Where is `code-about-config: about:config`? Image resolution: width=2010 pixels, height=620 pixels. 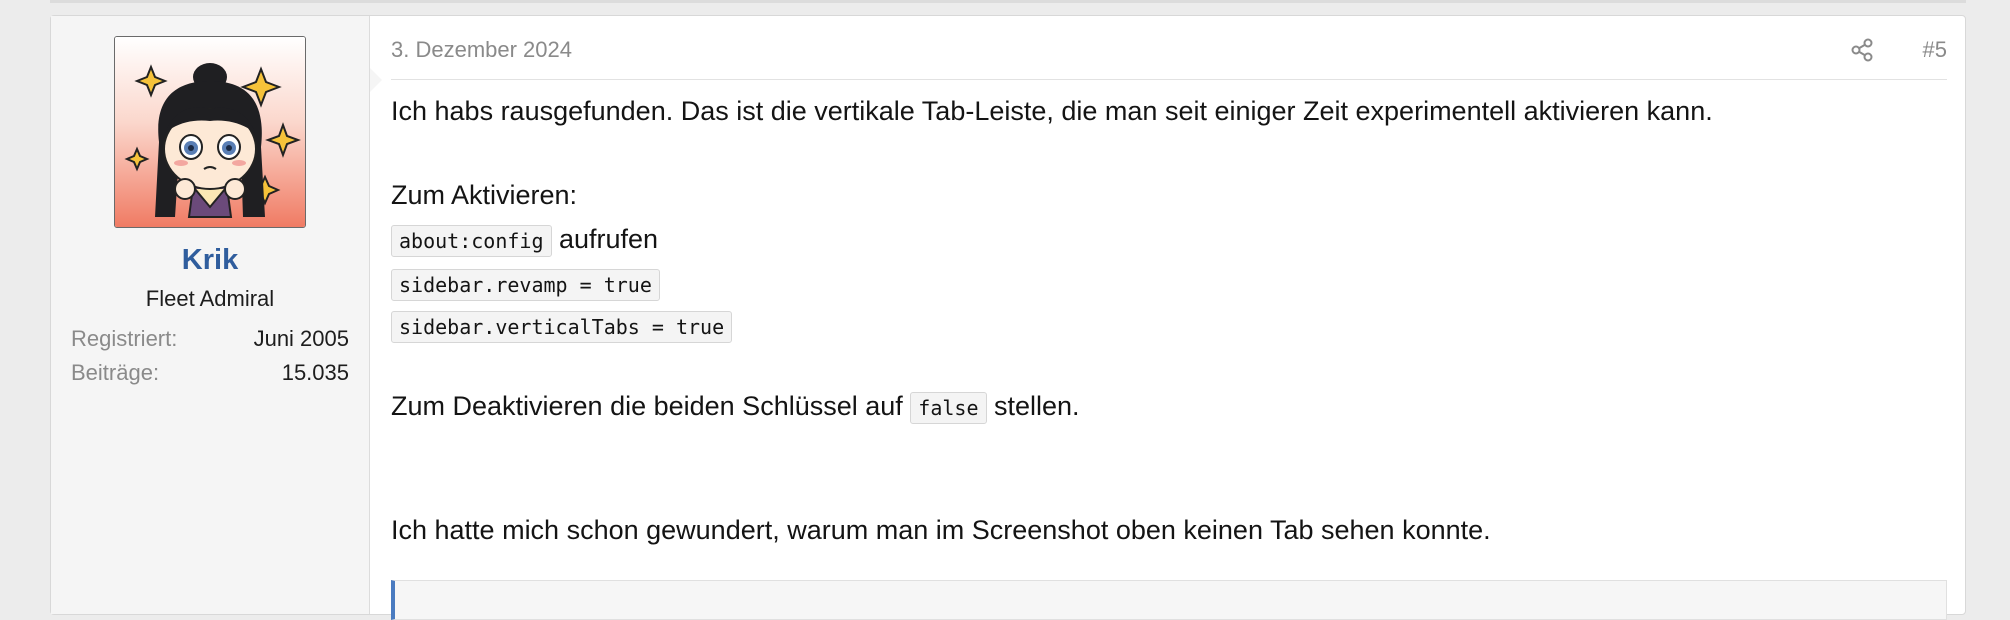
code-about-config: about:config is located at coordinates (471, 240).